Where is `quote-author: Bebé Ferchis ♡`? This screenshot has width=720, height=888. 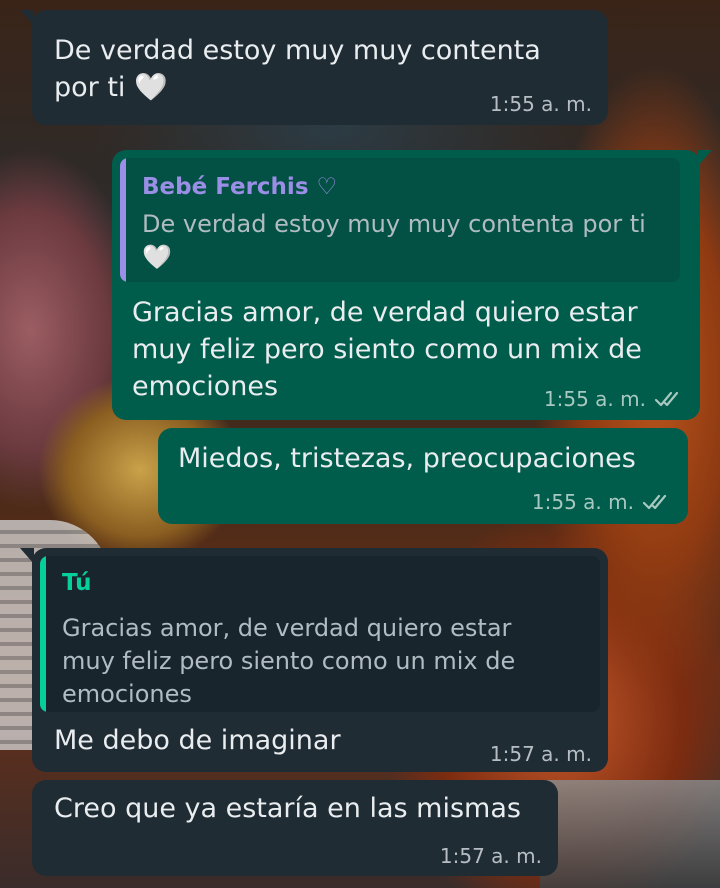 quote-author: Bebé Ferchis ♡ is located at coordinates (240, 187).